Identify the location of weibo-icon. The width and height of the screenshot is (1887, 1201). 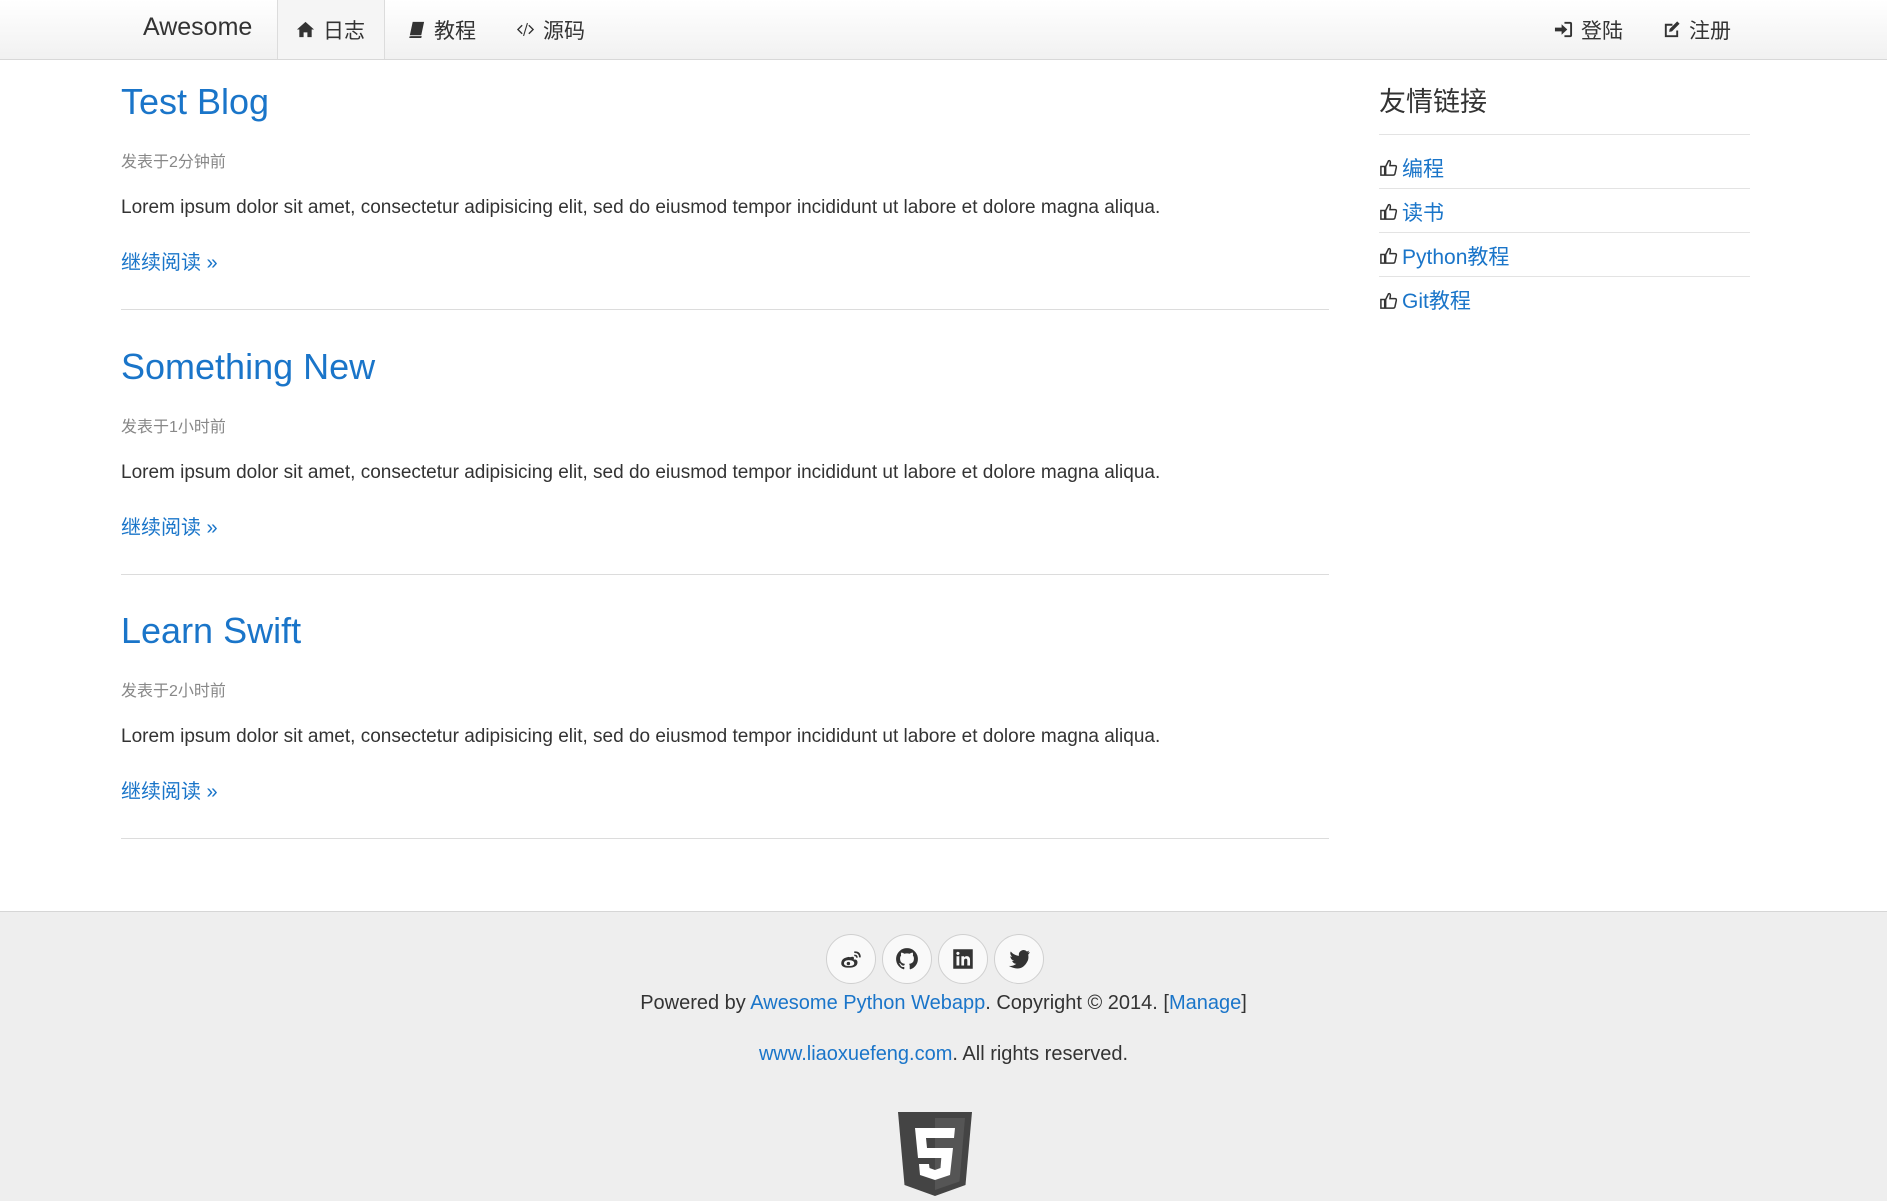
(851, 959).